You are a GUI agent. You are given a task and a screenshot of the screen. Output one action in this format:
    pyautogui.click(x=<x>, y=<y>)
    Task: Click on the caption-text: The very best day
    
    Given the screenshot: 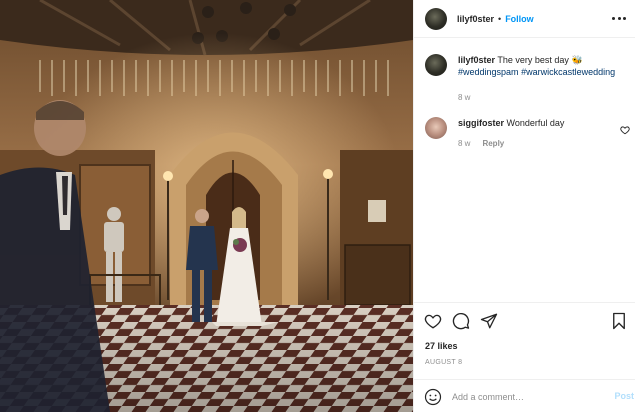 What is the action you would take?
    pyautogui.click(x=533, y=60)
    